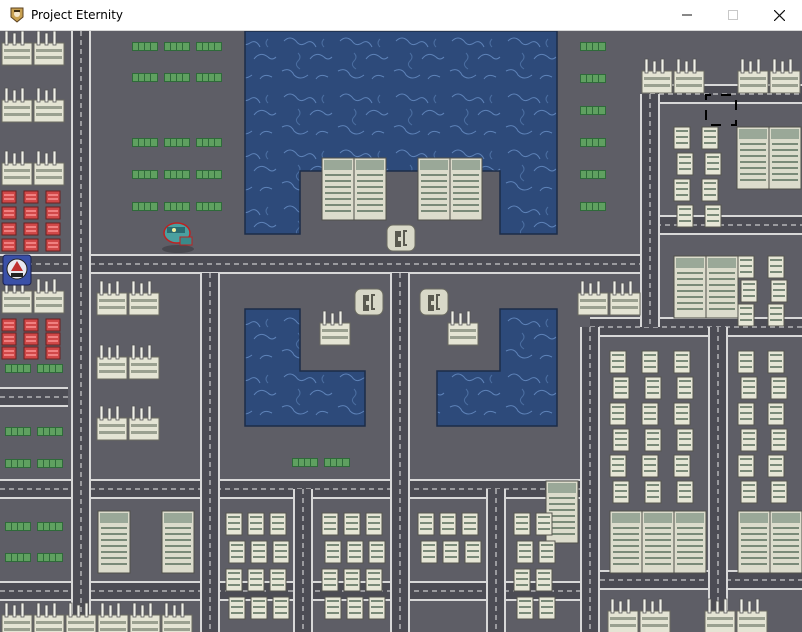 The height and width of the screenshot is (632, 802). I want to click on maximize-button, so click(733, 15).